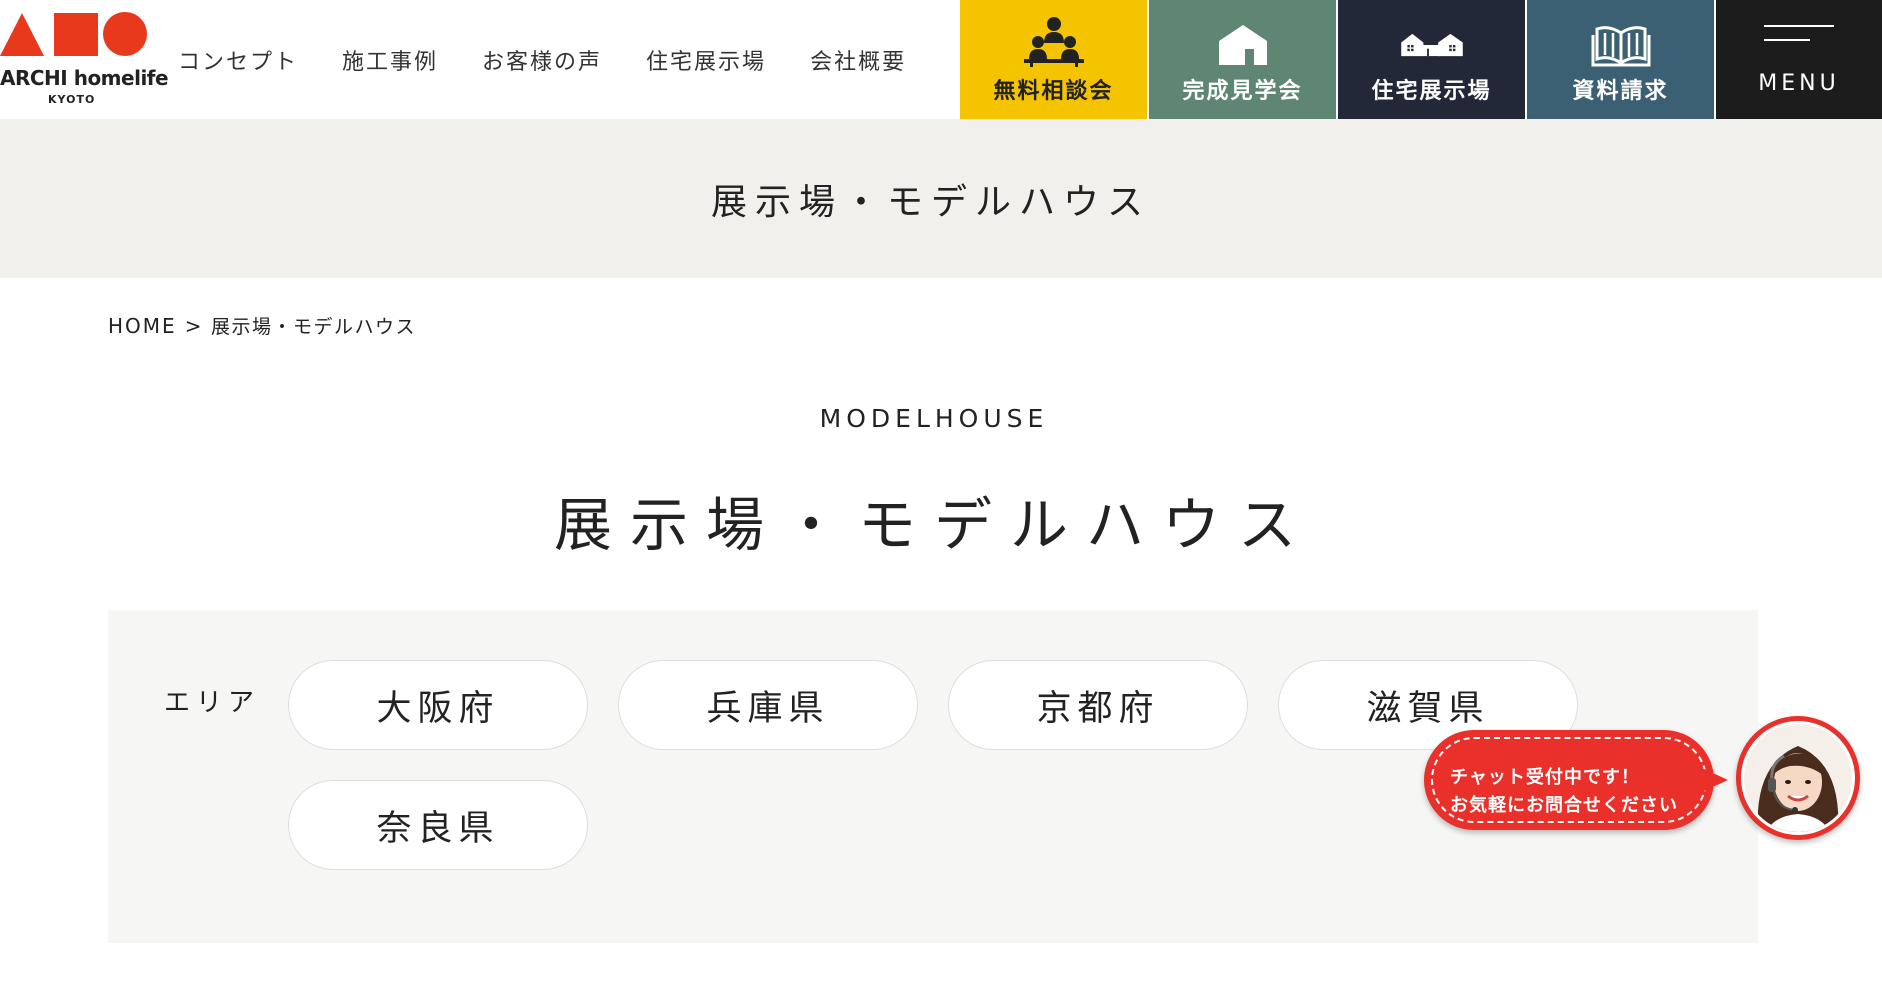  I want to click on free-consultation-label: 無料相談会, so click(1053, 91).